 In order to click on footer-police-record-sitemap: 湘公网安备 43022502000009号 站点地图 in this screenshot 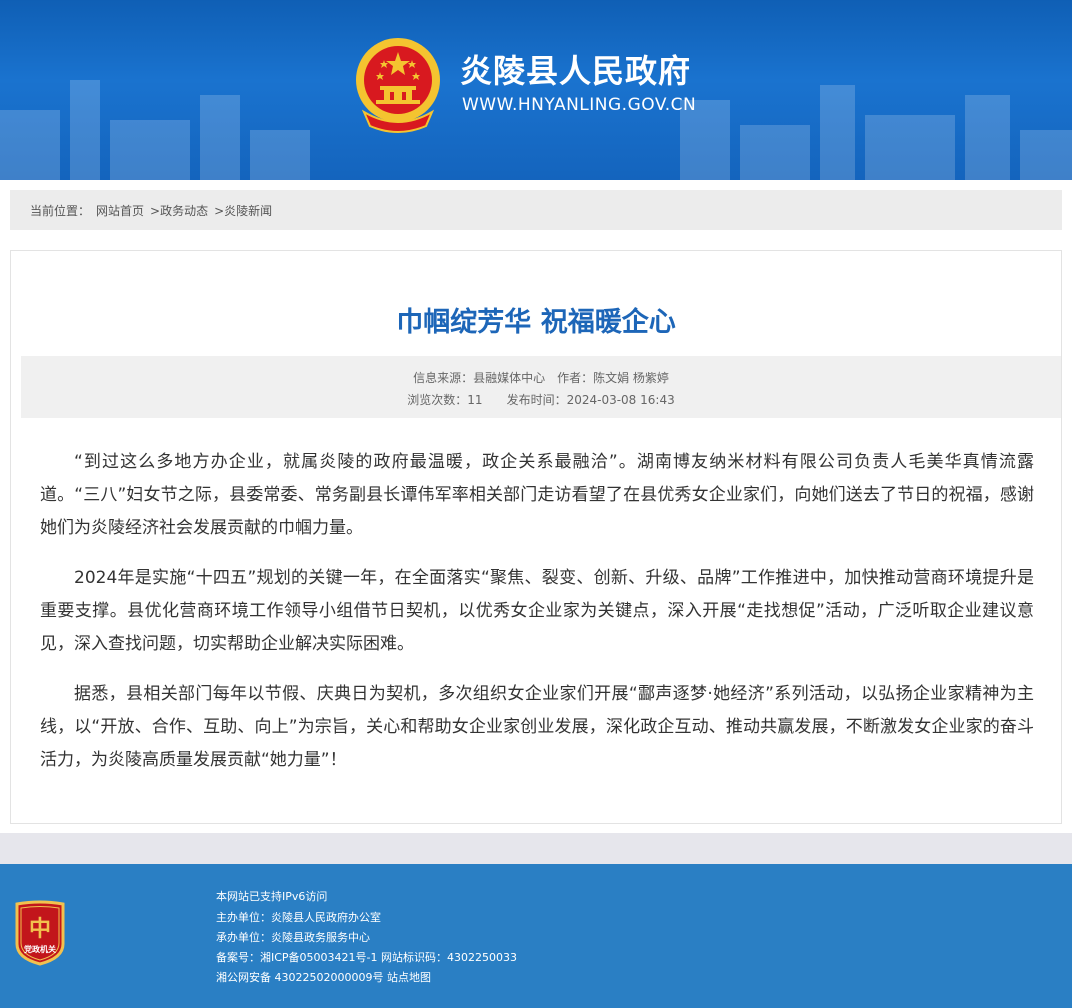, I will do `click(323, 977)`.